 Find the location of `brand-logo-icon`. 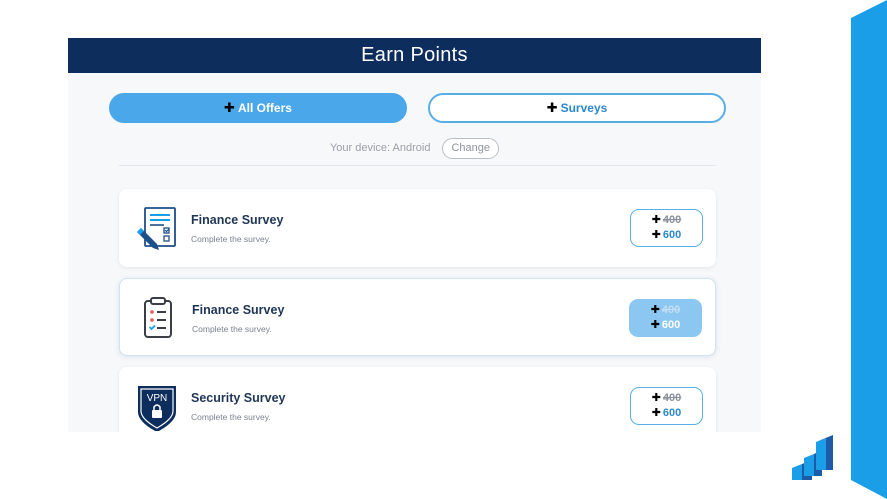

brand-logo-icon is located at coordinates (812, 457).